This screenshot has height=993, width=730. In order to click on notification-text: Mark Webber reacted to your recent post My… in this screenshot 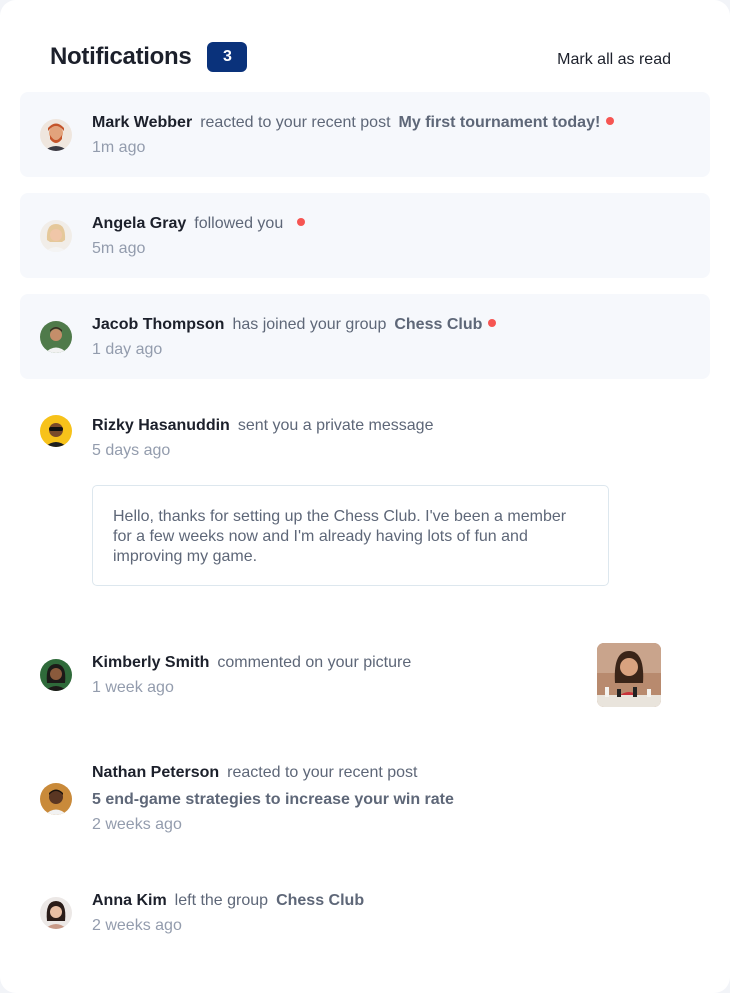, I will do `click(353, 123)`.